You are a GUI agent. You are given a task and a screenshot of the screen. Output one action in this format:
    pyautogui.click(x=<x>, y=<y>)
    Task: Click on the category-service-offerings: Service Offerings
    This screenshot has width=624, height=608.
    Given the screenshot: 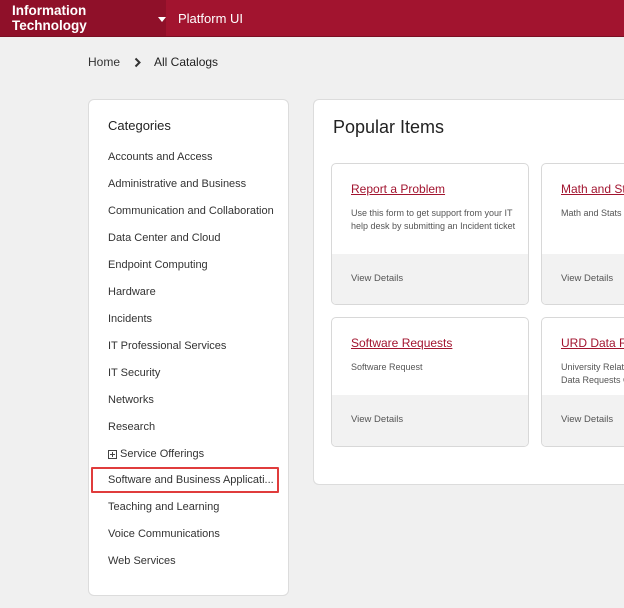 What is the action you would take?
    pyautogui.click(x=156, y=454)
    